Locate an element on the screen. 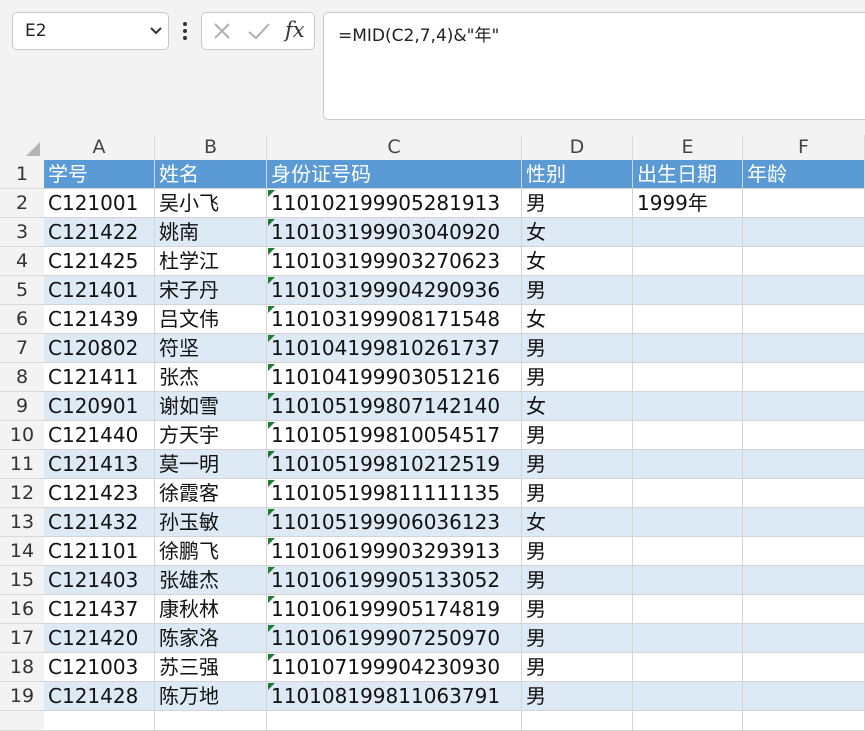  cell-e10 is located at coordinates (688, 435).